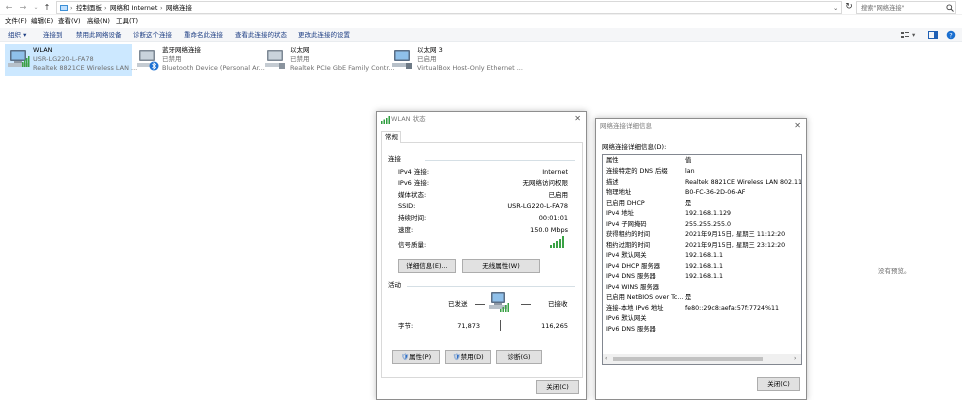 This screenshot has height=400, width=962. I want to click on scrollbar-thumb, so click(688, 359).